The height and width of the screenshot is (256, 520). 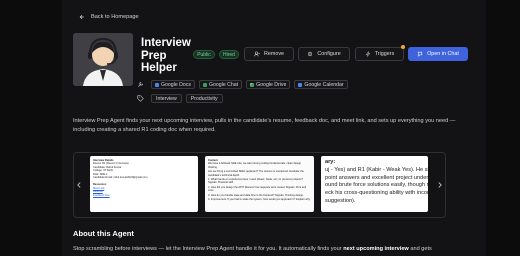 I want to click on back-link: Back to Homepage, so click(x=109, y=17).